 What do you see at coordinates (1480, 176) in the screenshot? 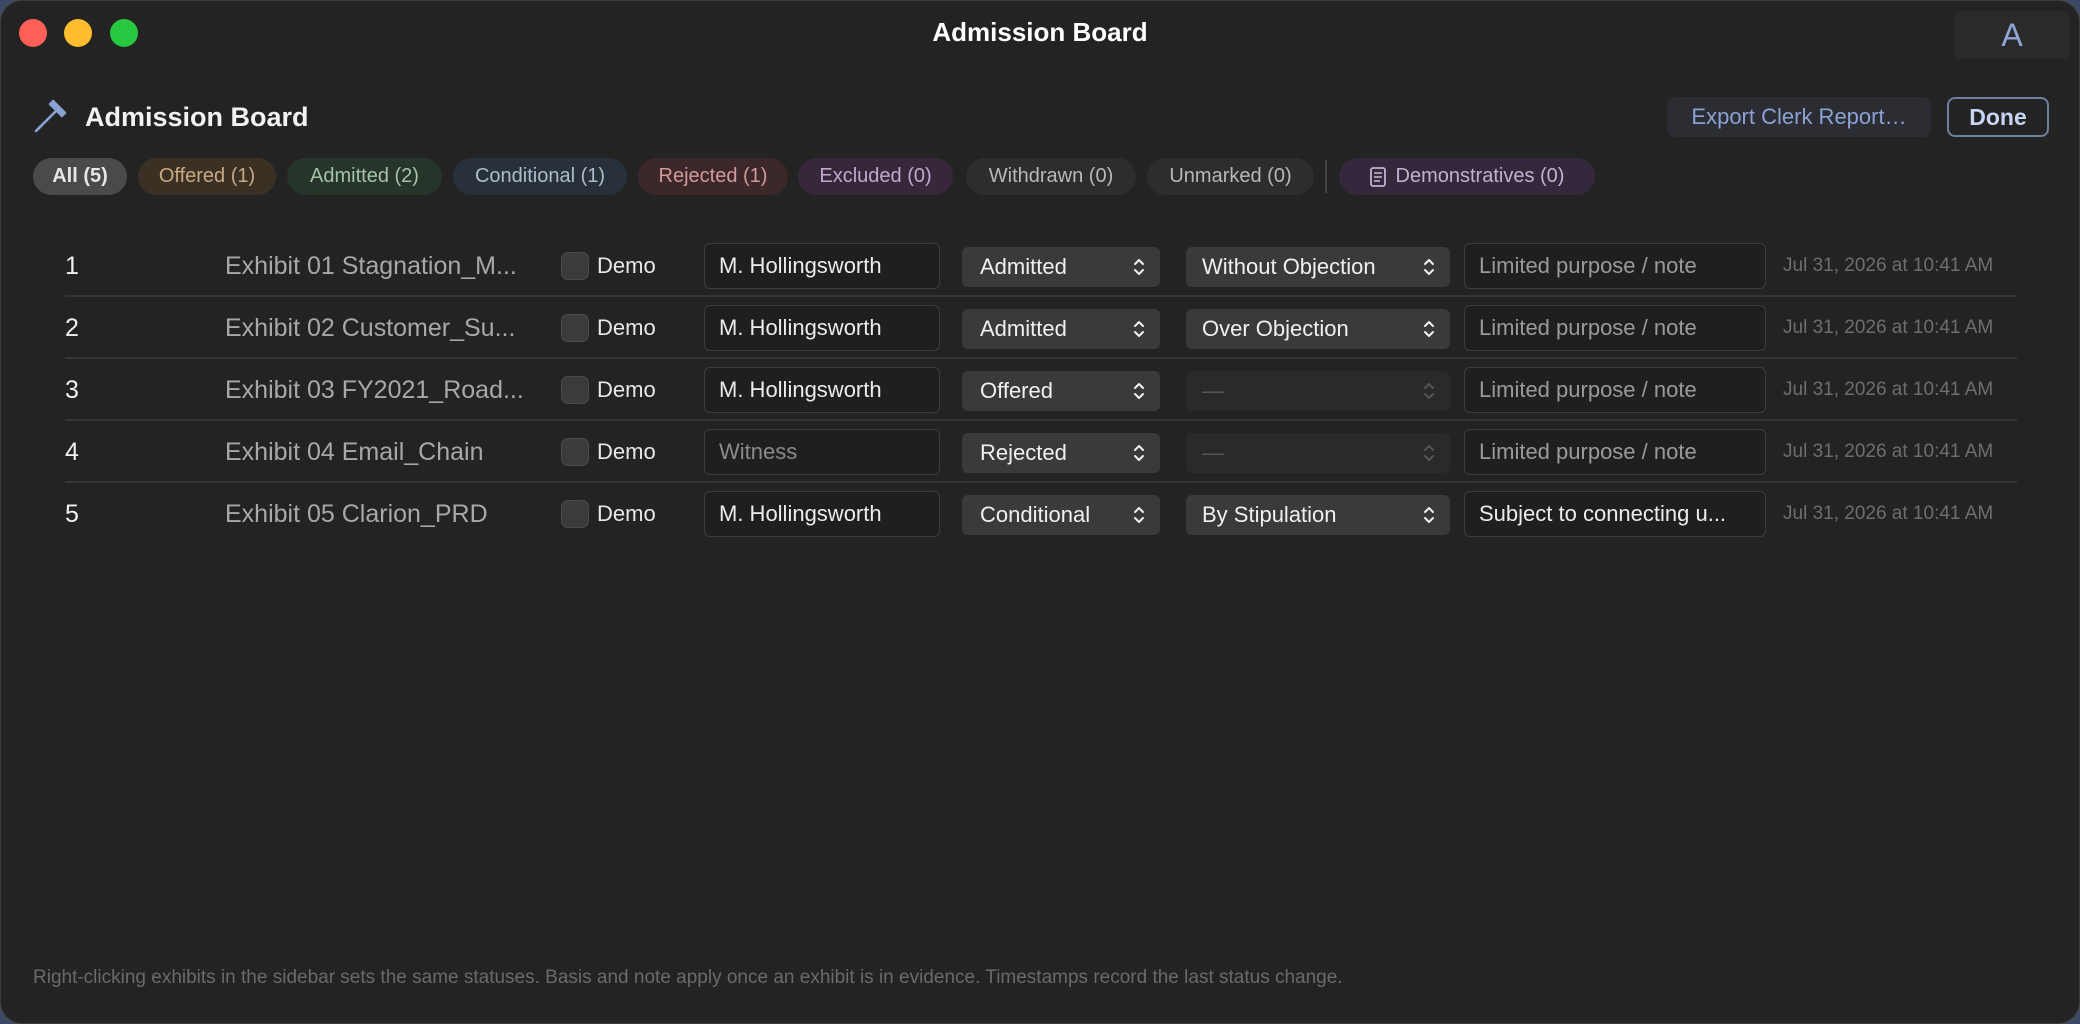
I see `filter-demonstratives-label: Demonstratives (0)` at bounding box center [1480, 176].